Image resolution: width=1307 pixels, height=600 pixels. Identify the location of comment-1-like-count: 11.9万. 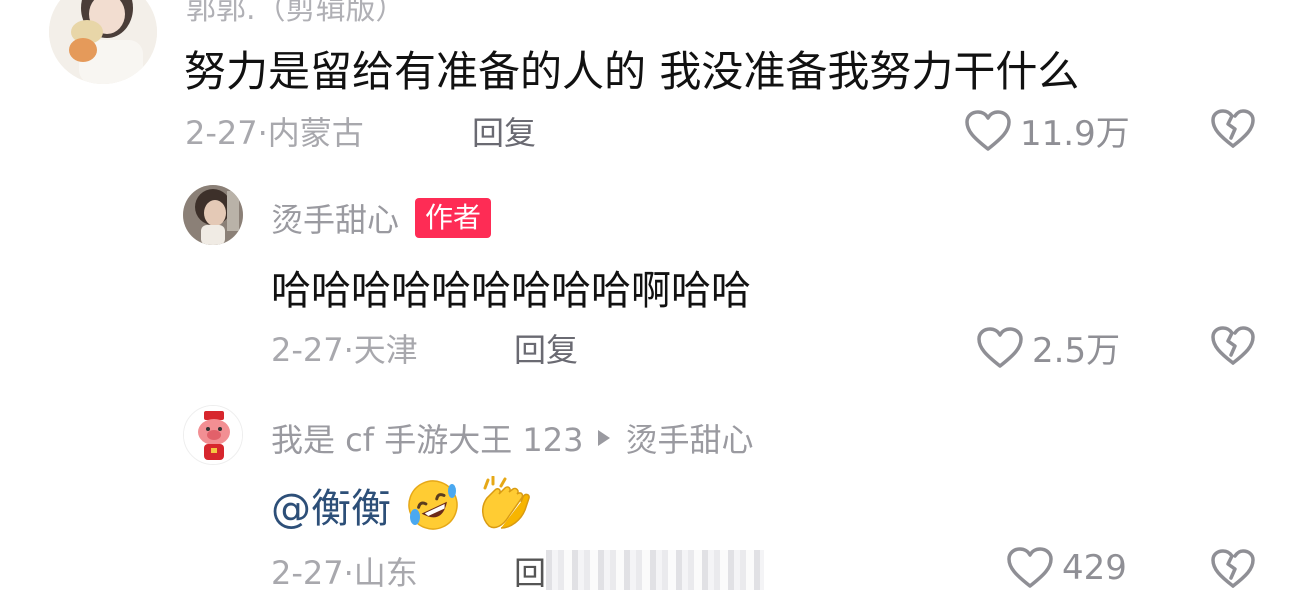
(1075, 134).